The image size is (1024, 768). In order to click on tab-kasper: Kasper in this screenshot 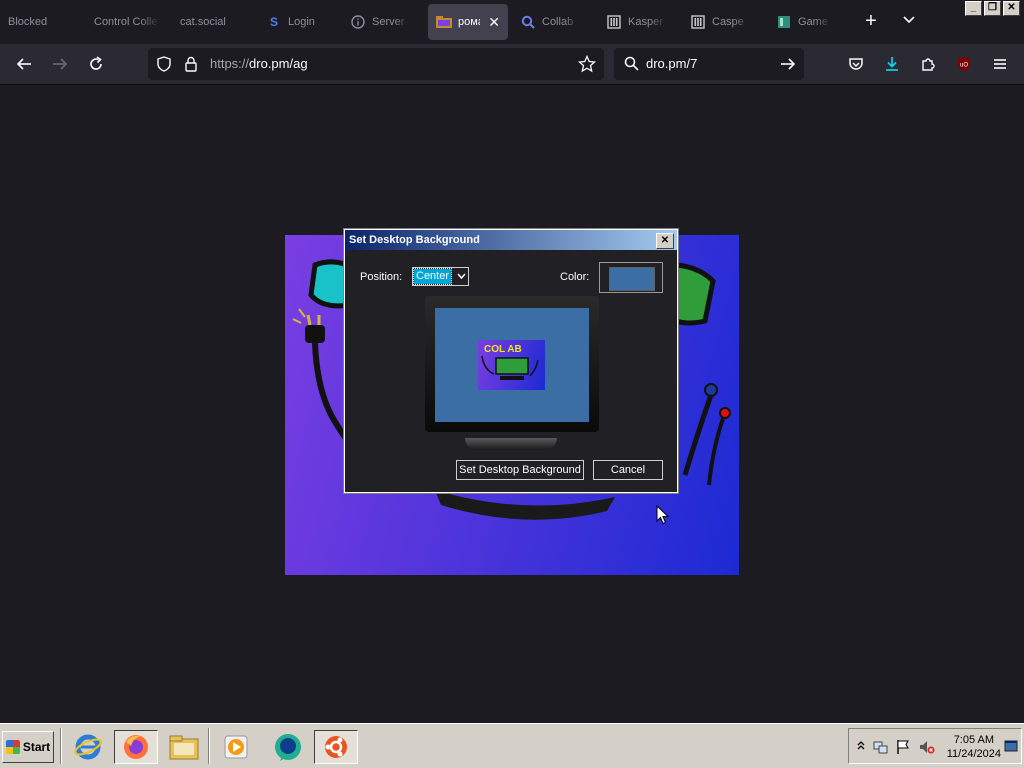, I will do `click(637, 22)`.